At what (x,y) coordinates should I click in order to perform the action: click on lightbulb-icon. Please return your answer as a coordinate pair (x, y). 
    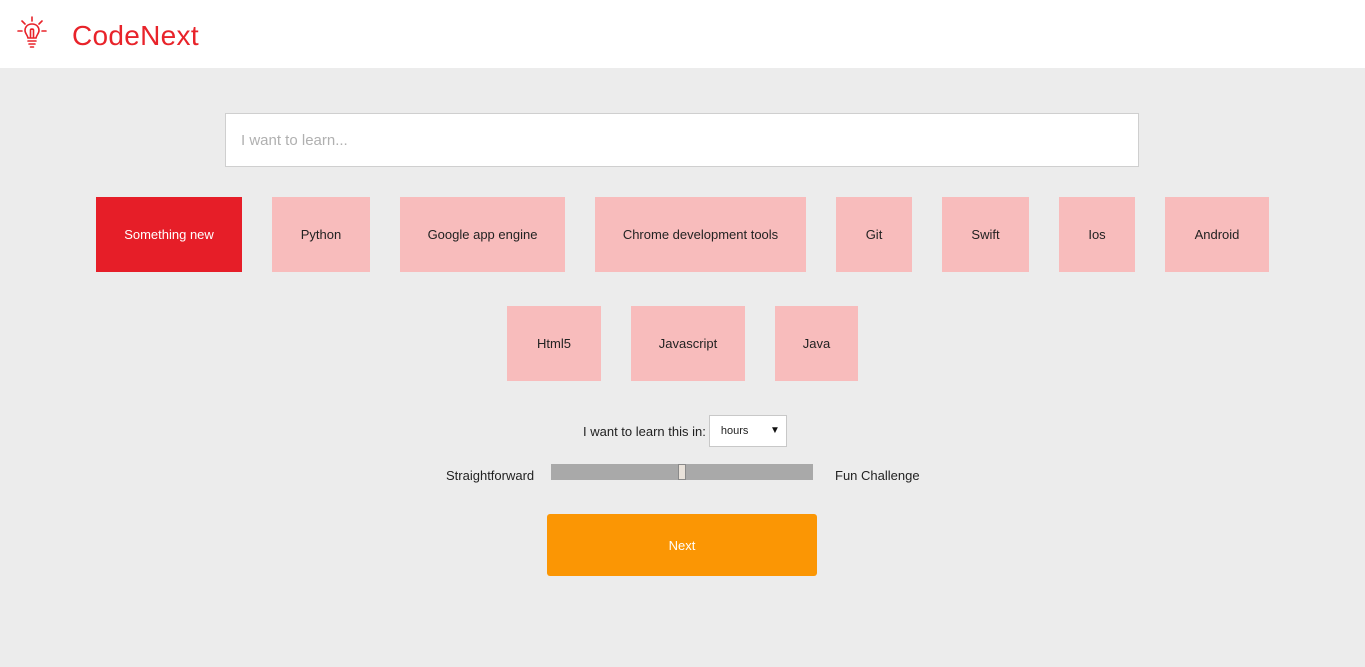
    Looking at the image, I should click on (32, 33).